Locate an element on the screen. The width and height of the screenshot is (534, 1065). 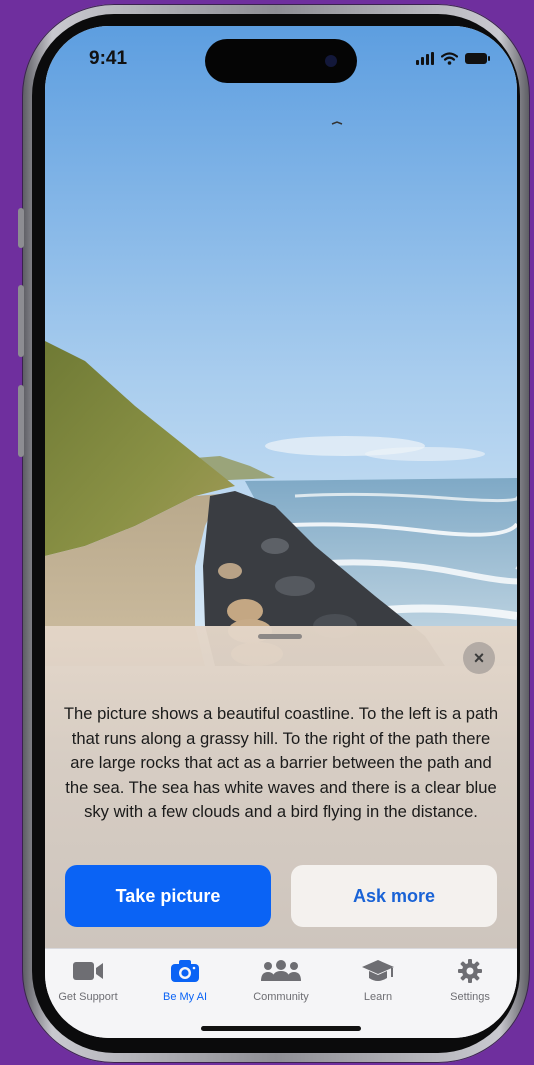
gear-icon is located at coordinates (470, 971).